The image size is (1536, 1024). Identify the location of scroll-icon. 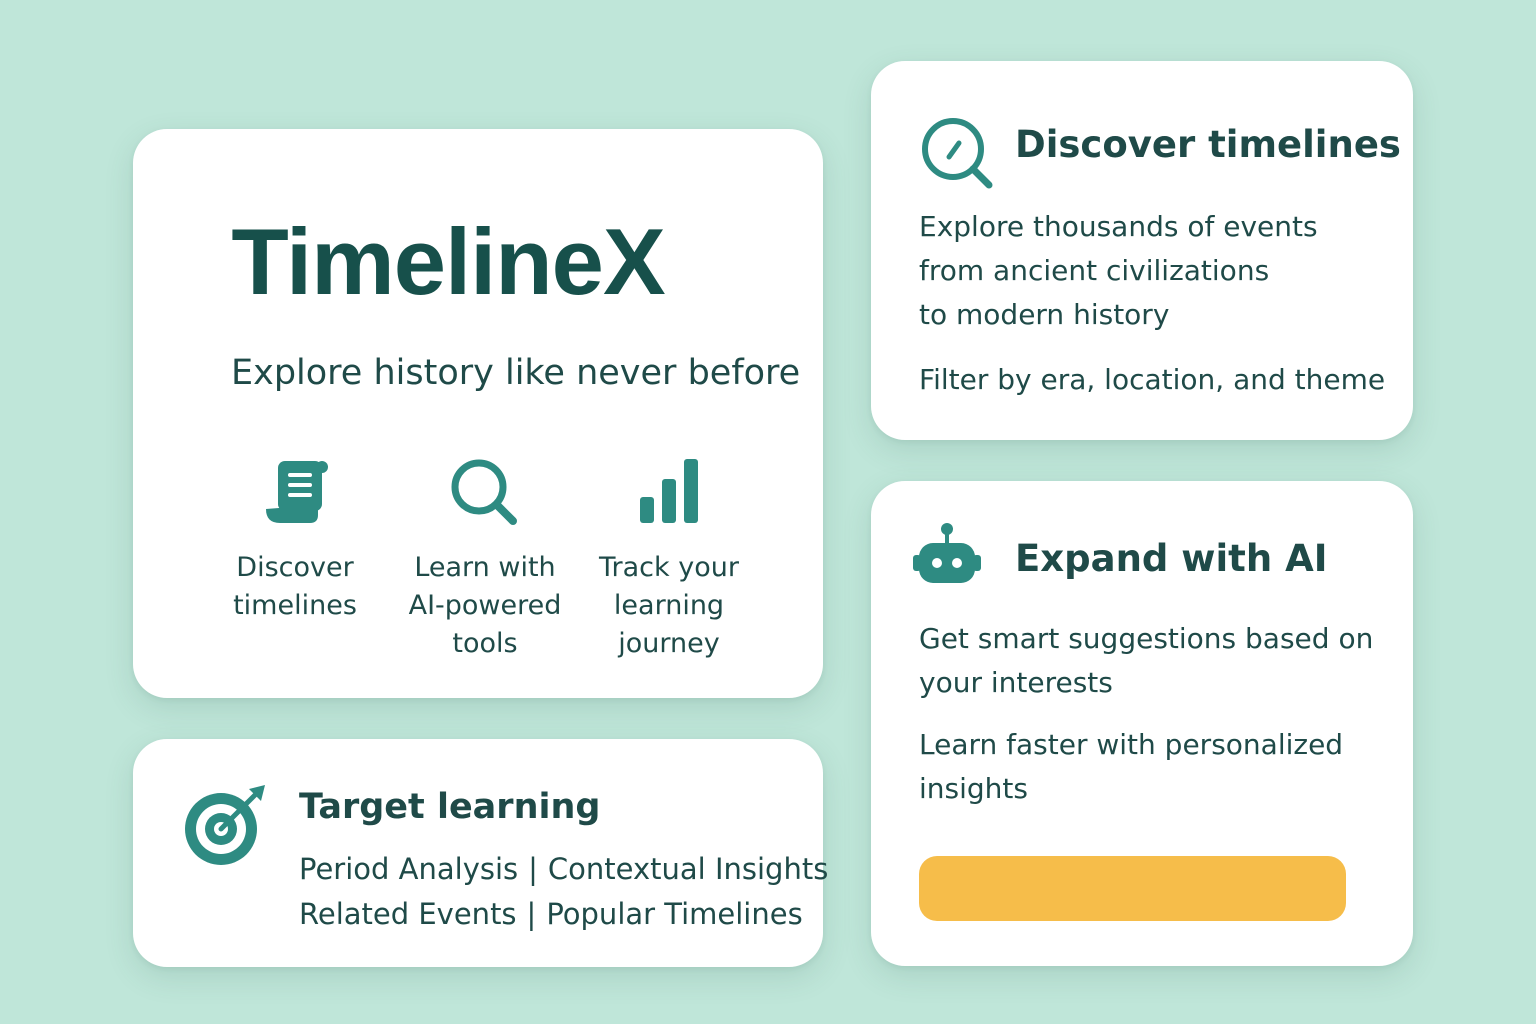
(297, 492).